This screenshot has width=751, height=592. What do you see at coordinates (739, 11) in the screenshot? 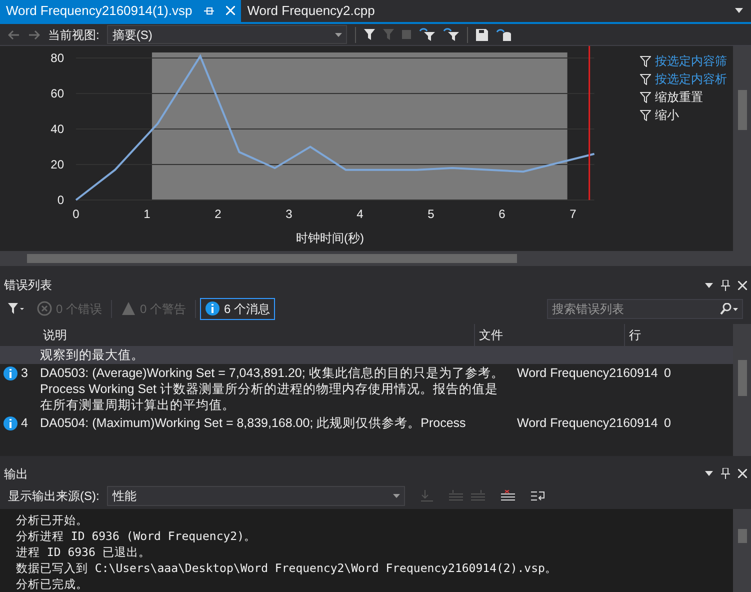
I see `tab-list-icon` at bounding box center [739, 11].